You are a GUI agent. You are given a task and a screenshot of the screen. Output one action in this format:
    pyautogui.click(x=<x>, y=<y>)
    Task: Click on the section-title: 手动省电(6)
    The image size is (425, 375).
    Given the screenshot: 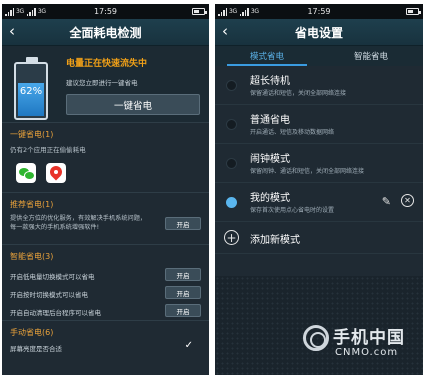 What is the action you would take?
    pyautogui.click(x=32, y=332)
    